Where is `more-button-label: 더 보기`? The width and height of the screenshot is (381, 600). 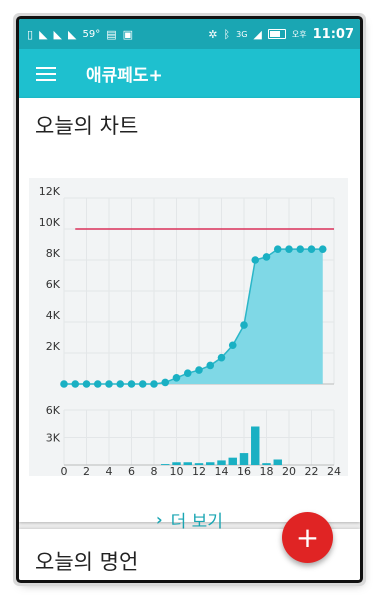 more-button-label: 더 보기 is located at coordinates (196, 521).